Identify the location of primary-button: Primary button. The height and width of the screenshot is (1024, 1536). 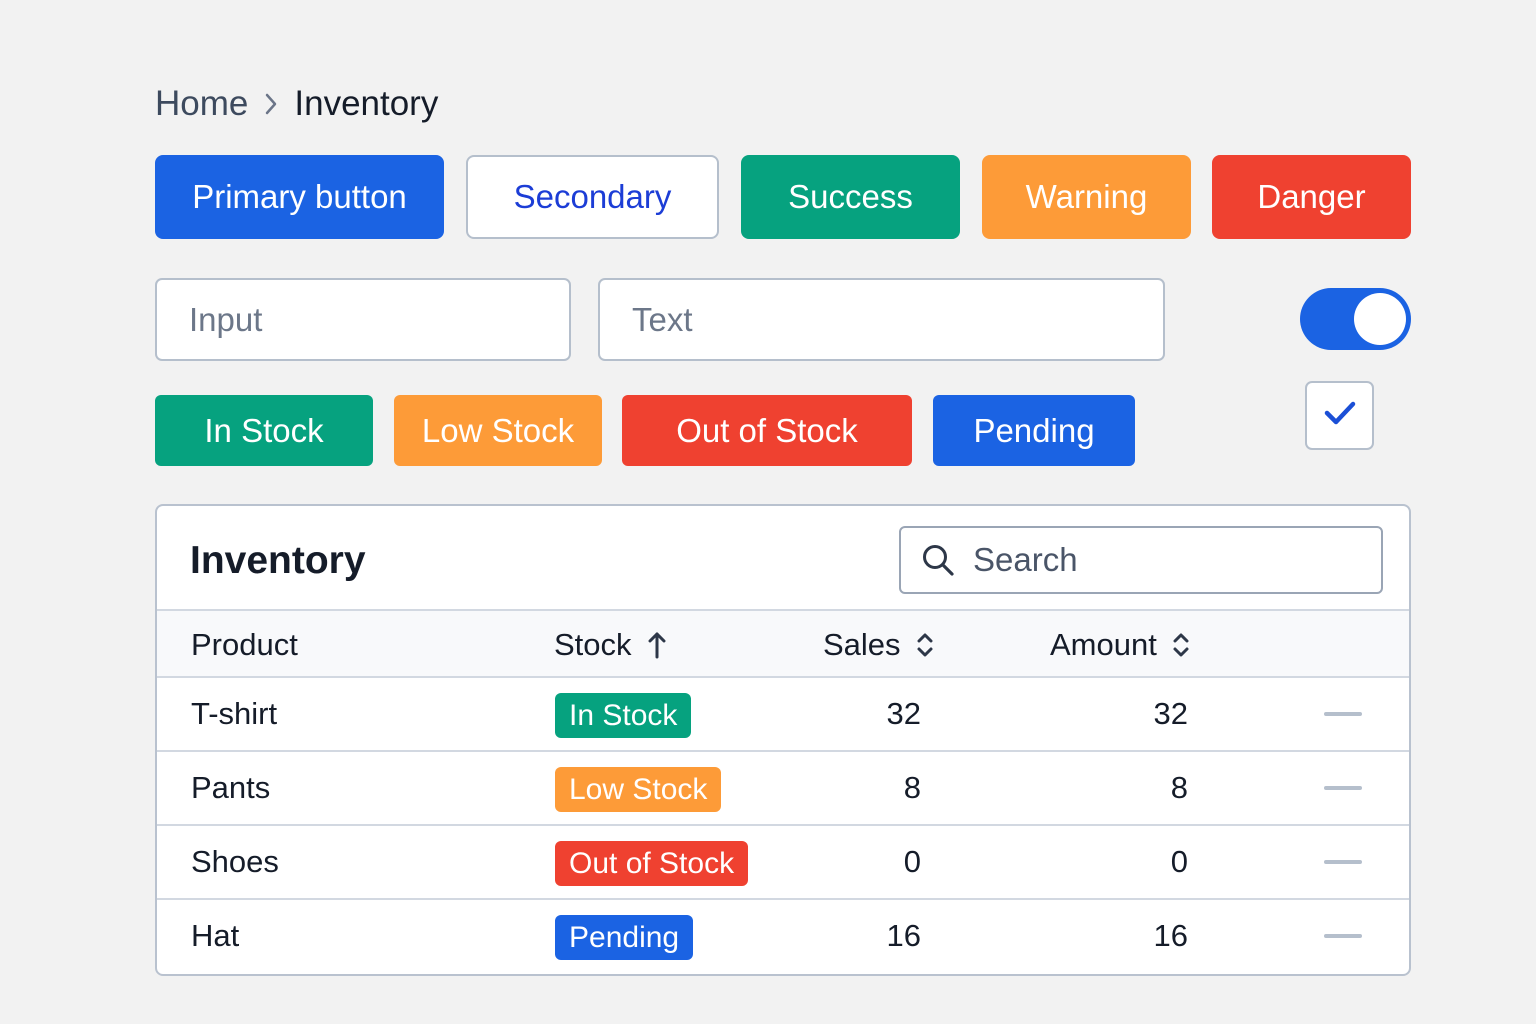
(299, 197).